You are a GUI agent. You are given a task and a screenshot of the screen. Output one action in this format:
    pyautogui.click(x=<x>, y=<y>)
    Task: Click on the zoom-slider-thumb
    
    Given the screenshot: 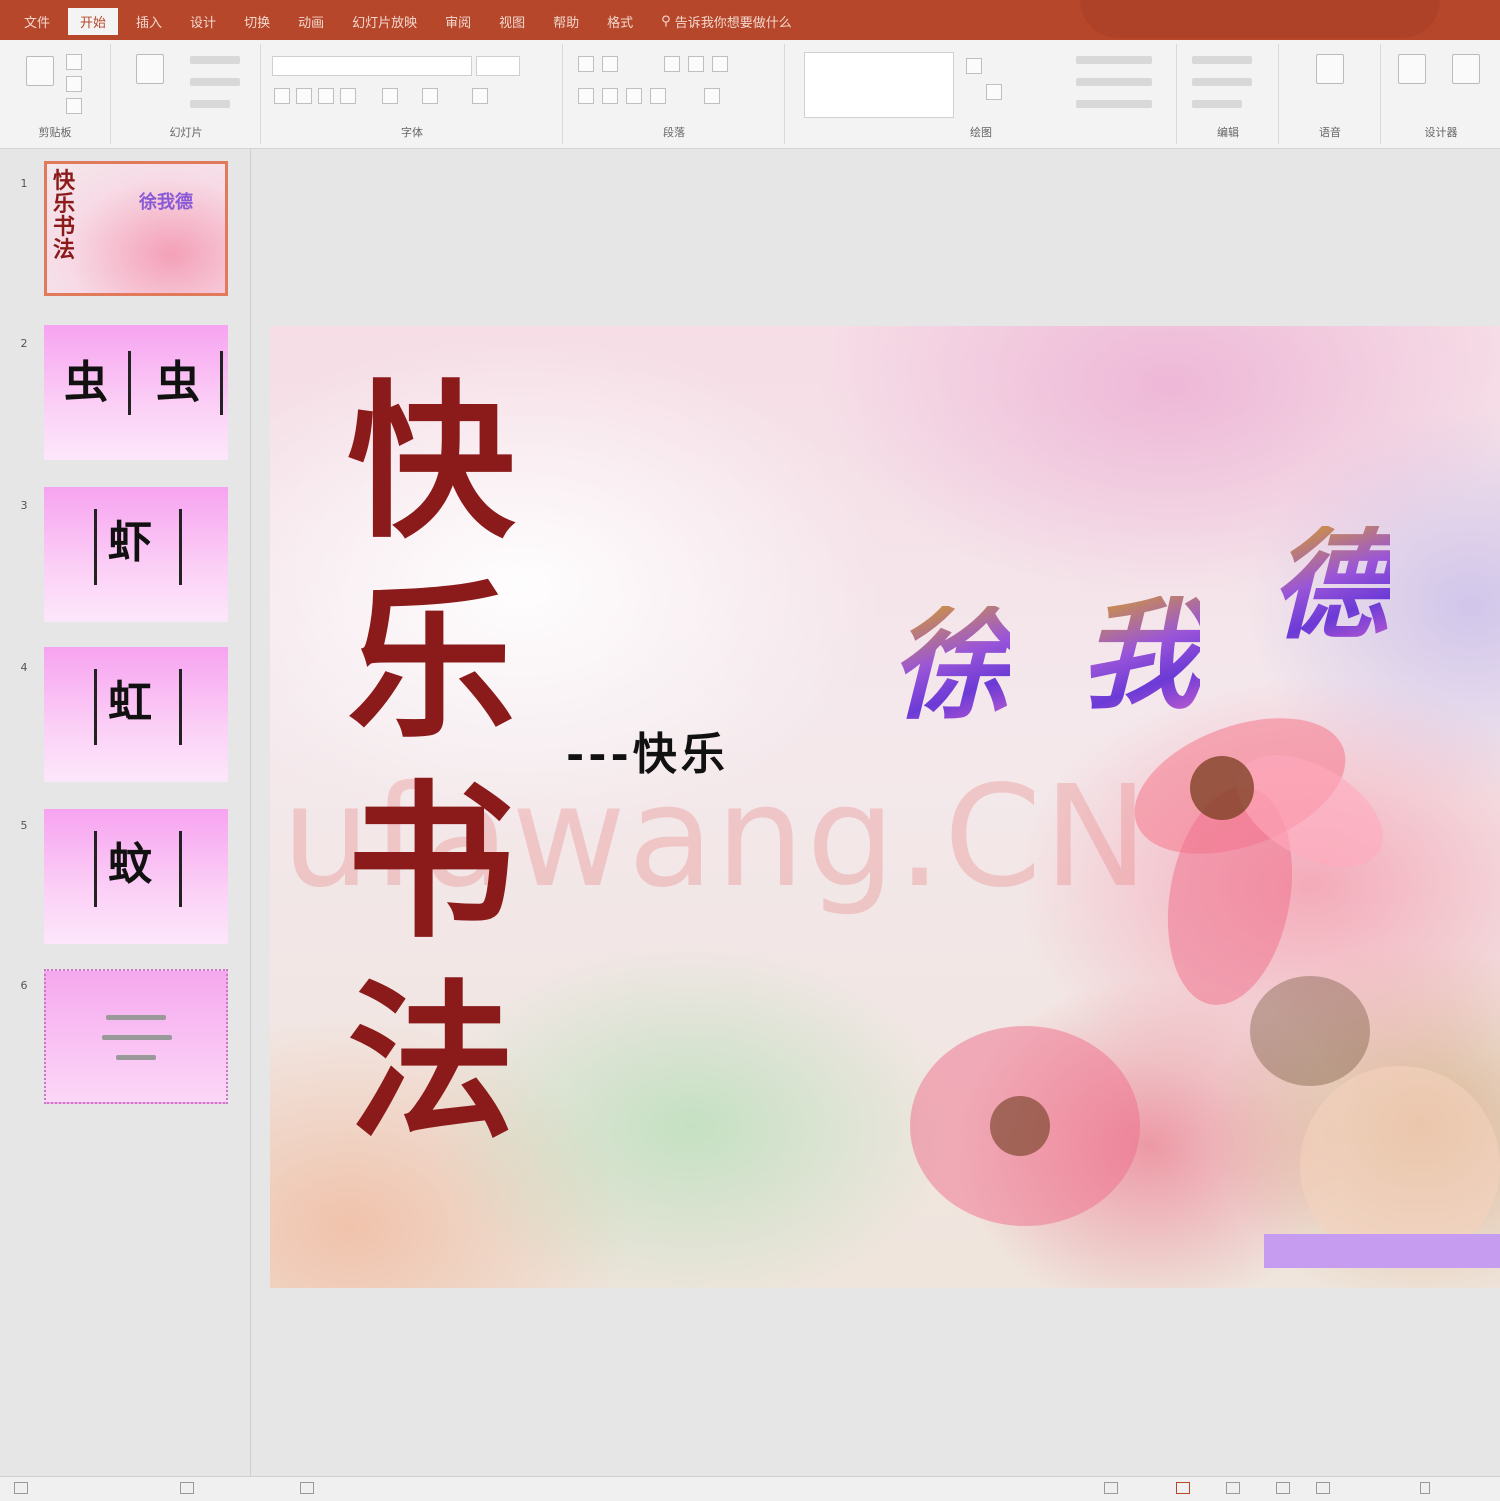 What is the action you would take?
    pyautogui.click(x=1425, y=1488)
    